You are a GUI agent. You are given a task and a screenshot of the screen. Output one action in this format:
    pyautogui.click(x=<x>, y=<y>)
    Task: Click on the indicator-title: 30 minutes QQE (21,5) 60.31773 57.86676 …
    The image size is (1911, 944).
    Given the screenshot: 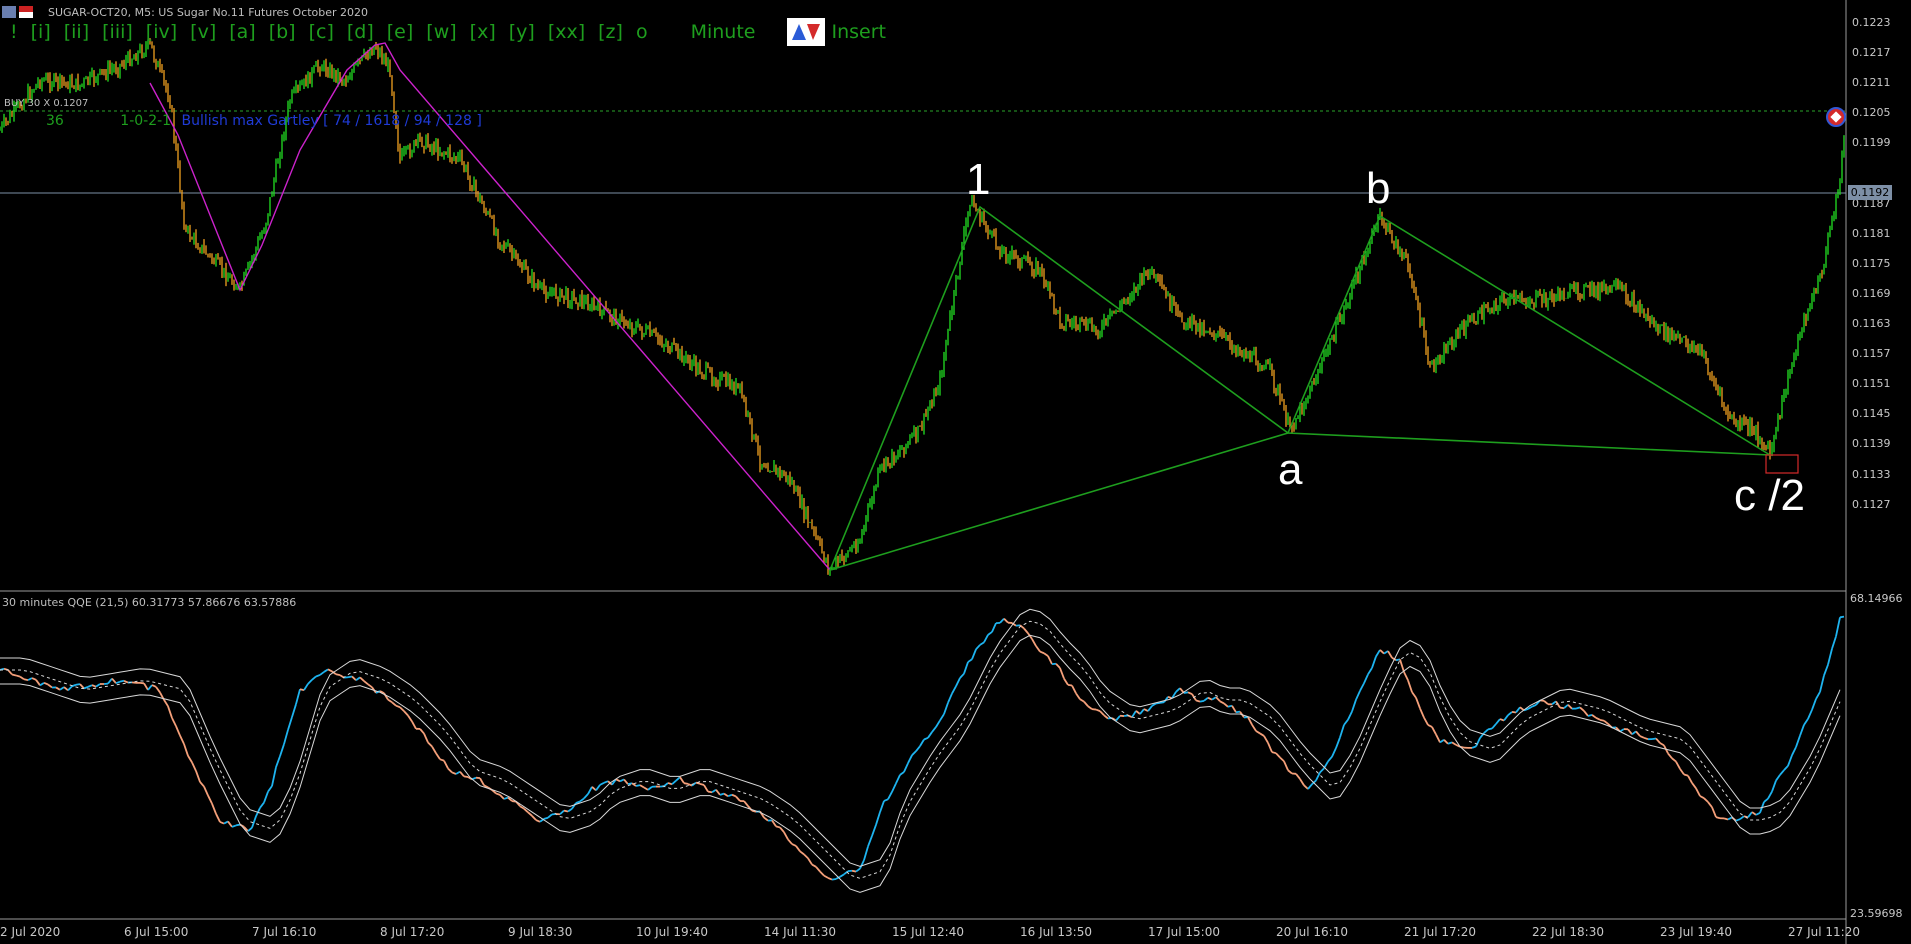 What is the action you would take?
    pyautogui.click(x=149, y=602)
    